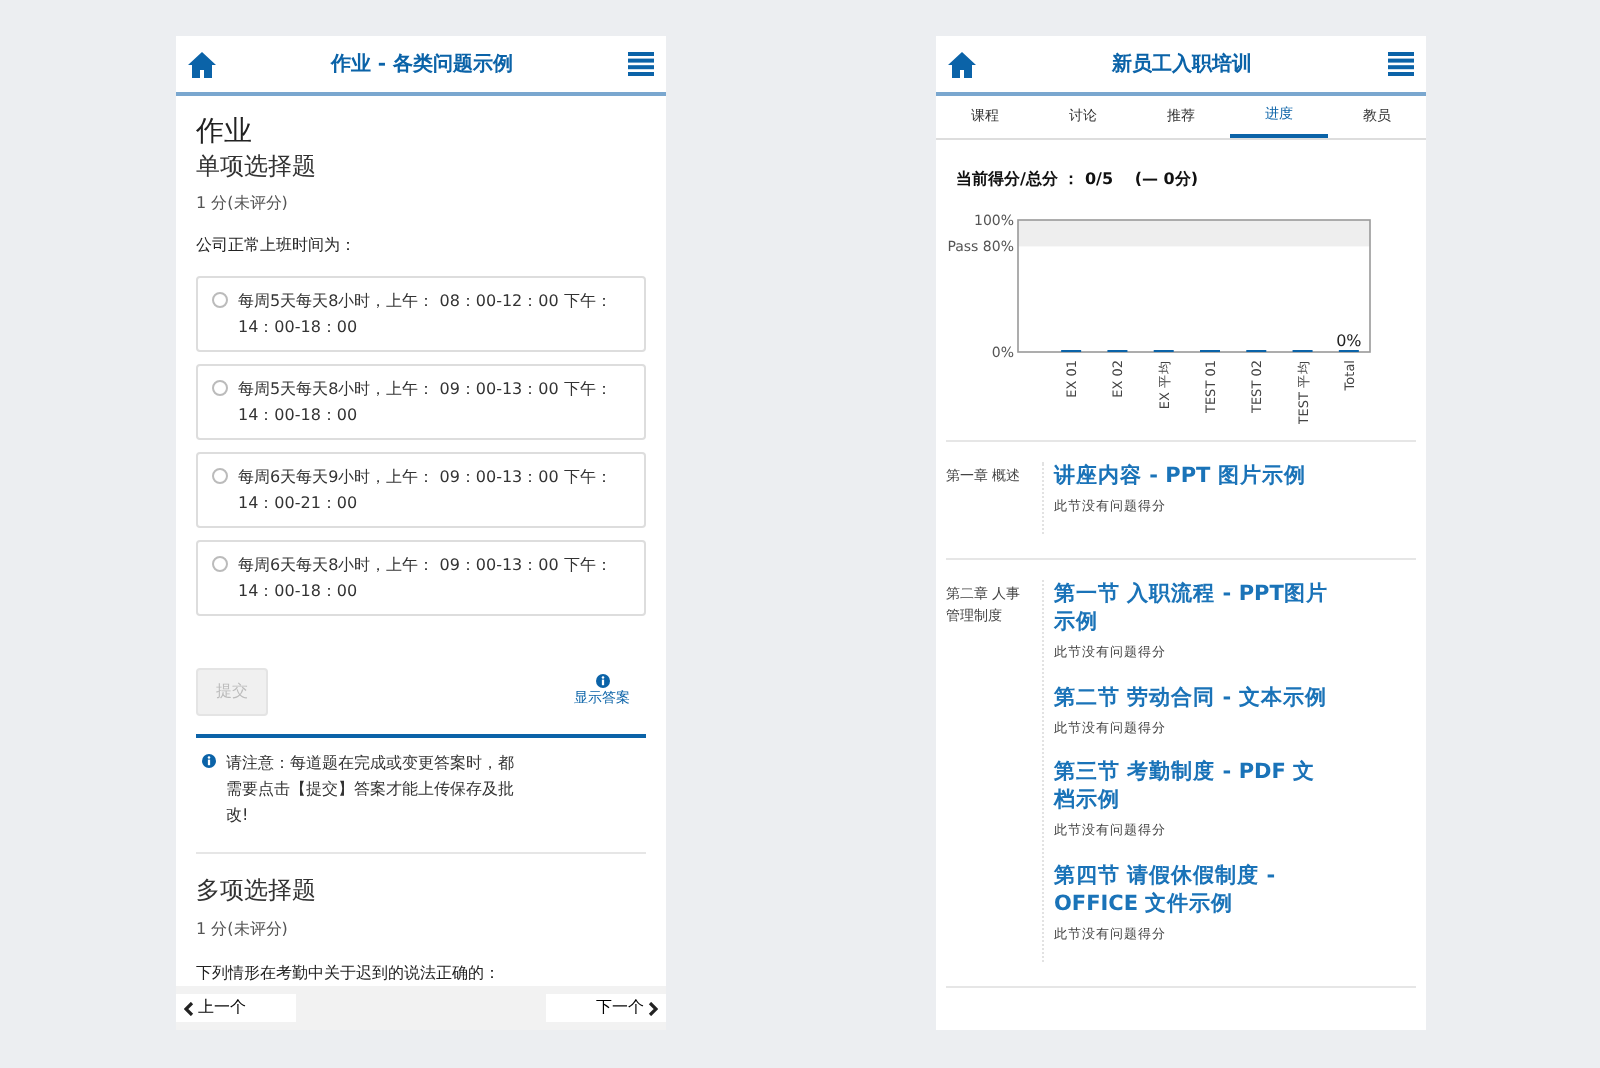 Image resolution: width=1600 pixels, height=1068 pixels. I want to click on question-title: 多项选择题, so click(257, 891).